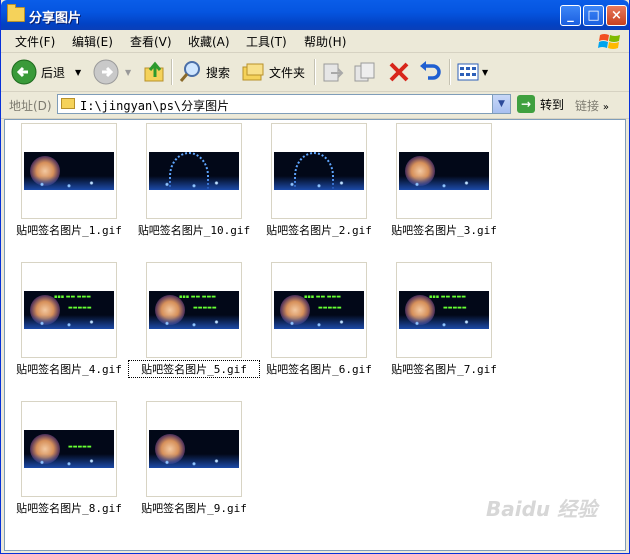 This screenshot has width=630, height=554. Describe the element at coordinates (69, 230) in the screenshot. I see `file-name: 贴吧签名图片_1.gif` at that location.